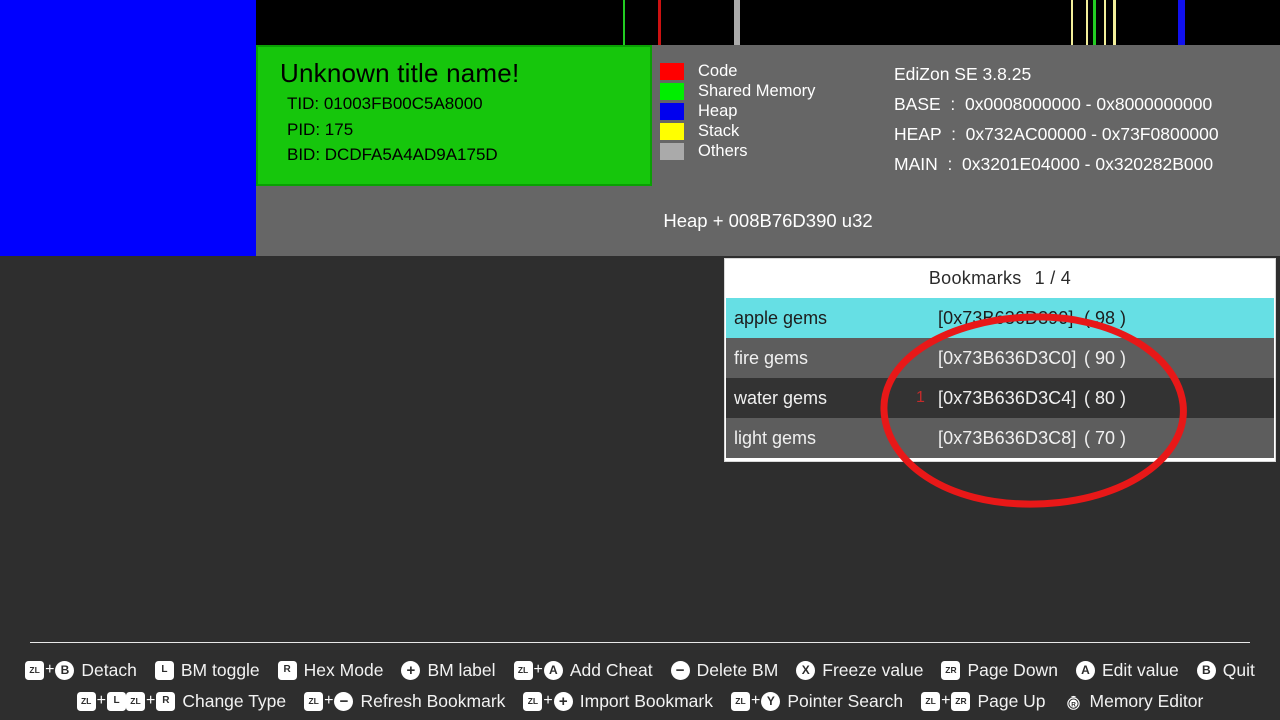 The image size is (1280, 720). I want to click on freeze-indicator-badge: 1, so click(920, 397).